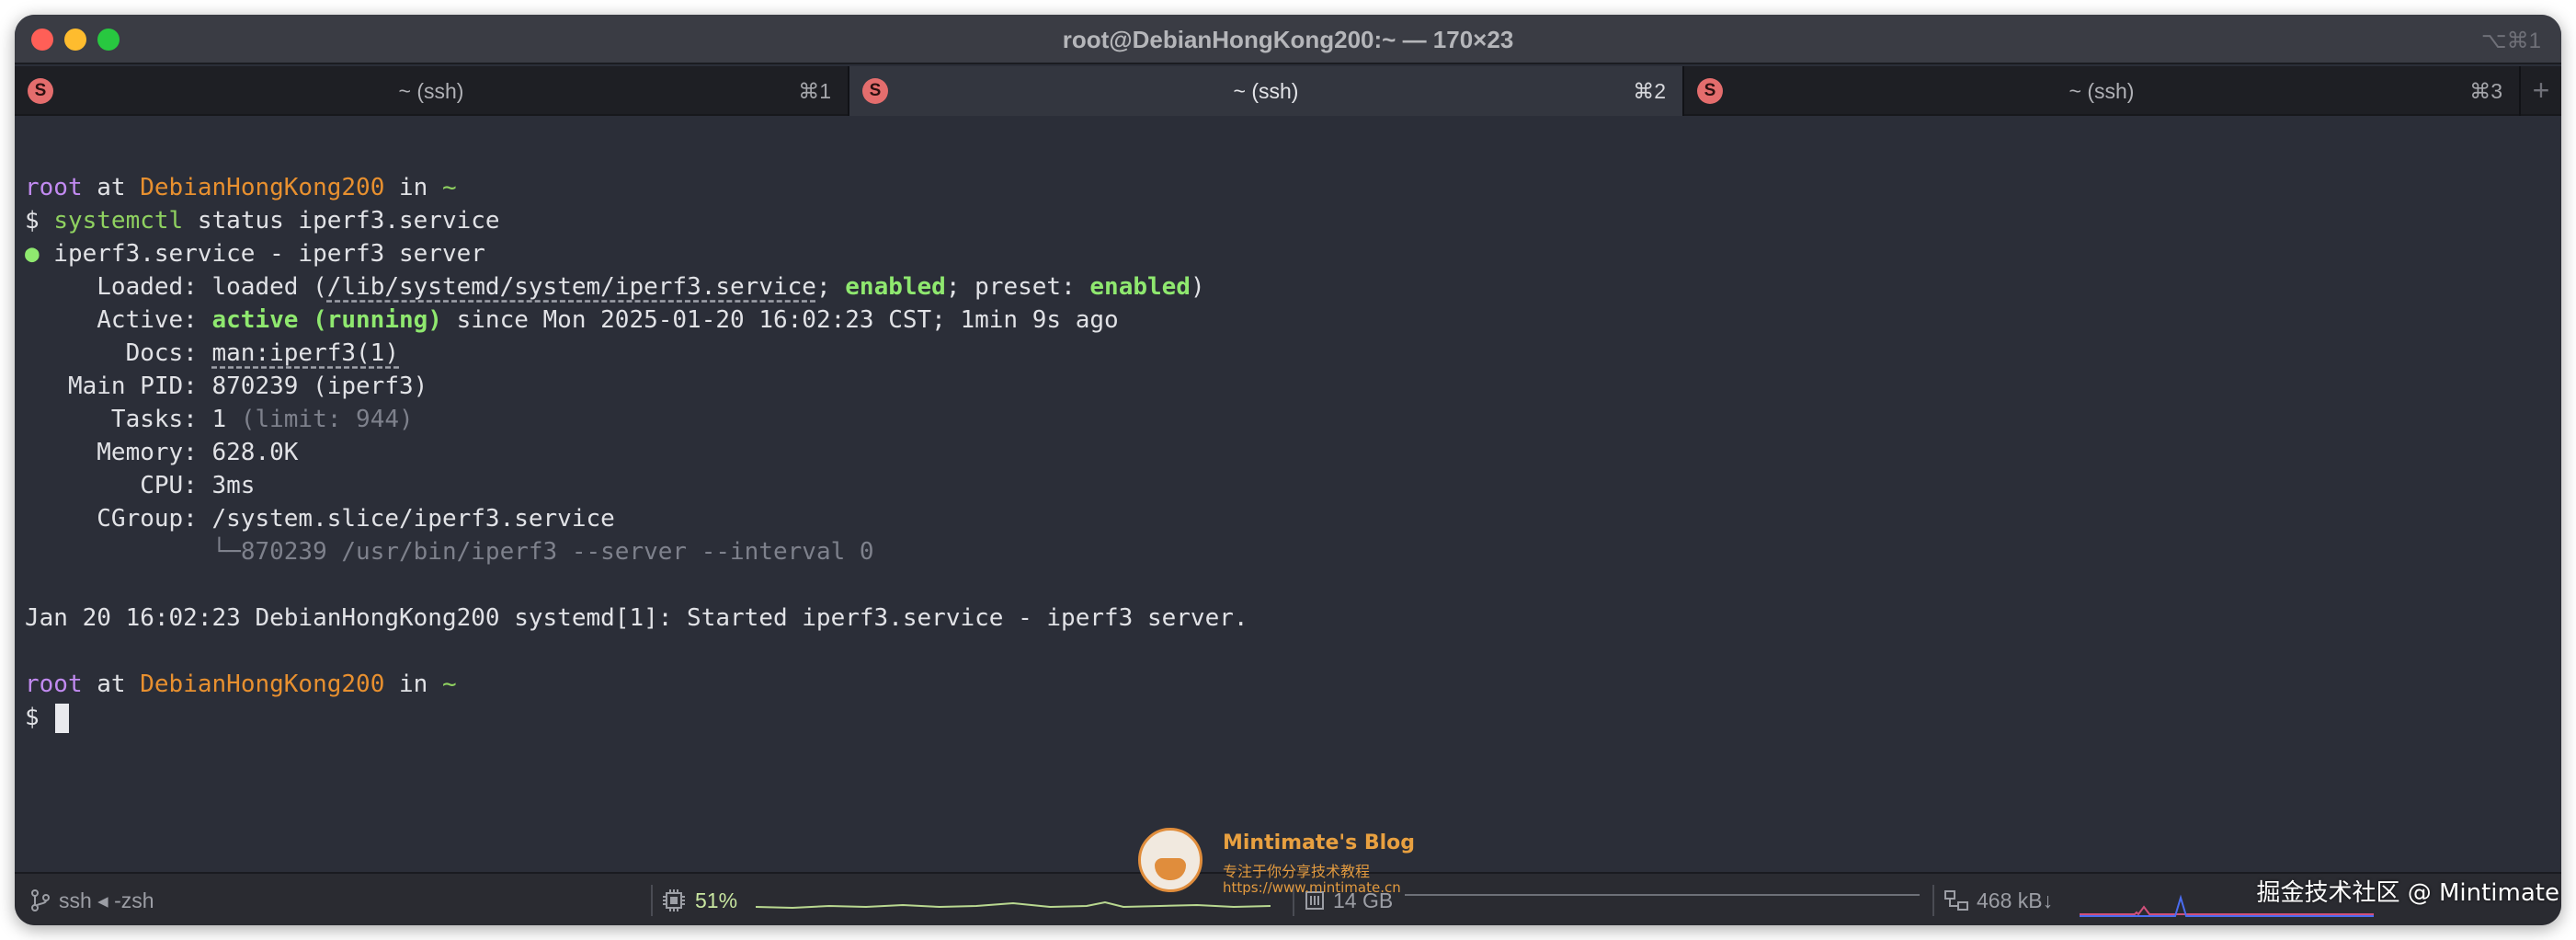 The image size is (2576, 940). I want to click on tab-bar: S ~ (ssh) ⌘1 S ~ (ssh) ⌘2 S ~ (ssh) ⌘3 +, so click(1288, 91).